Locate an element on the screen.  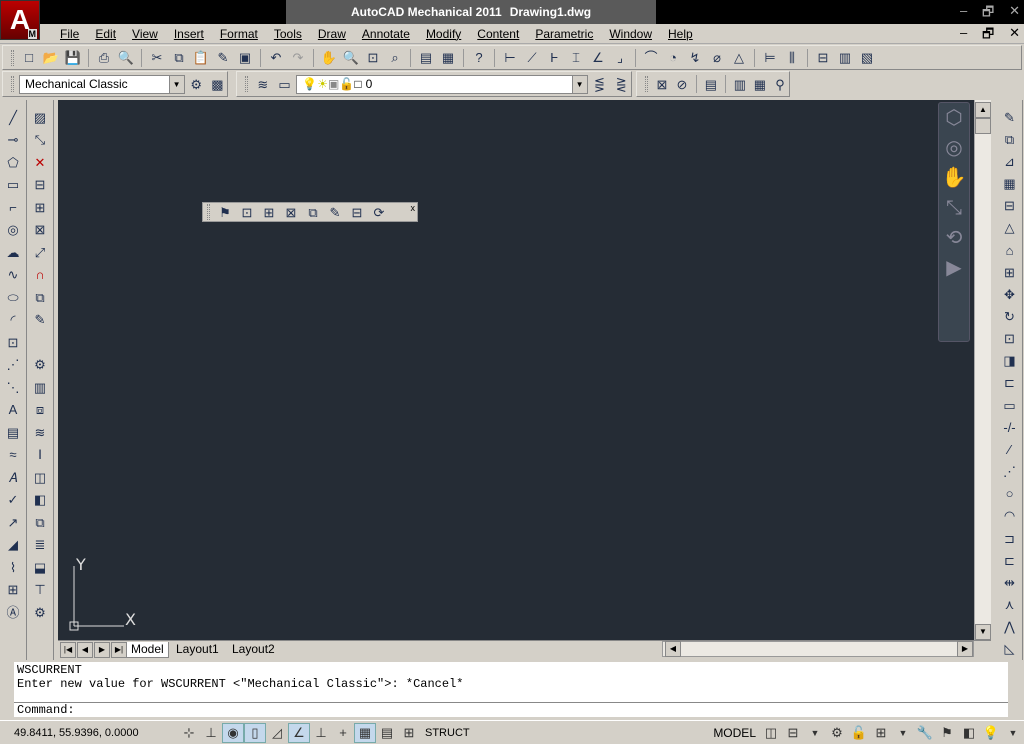
text-icon: Ⓐ is located at coordinates (13, 612).